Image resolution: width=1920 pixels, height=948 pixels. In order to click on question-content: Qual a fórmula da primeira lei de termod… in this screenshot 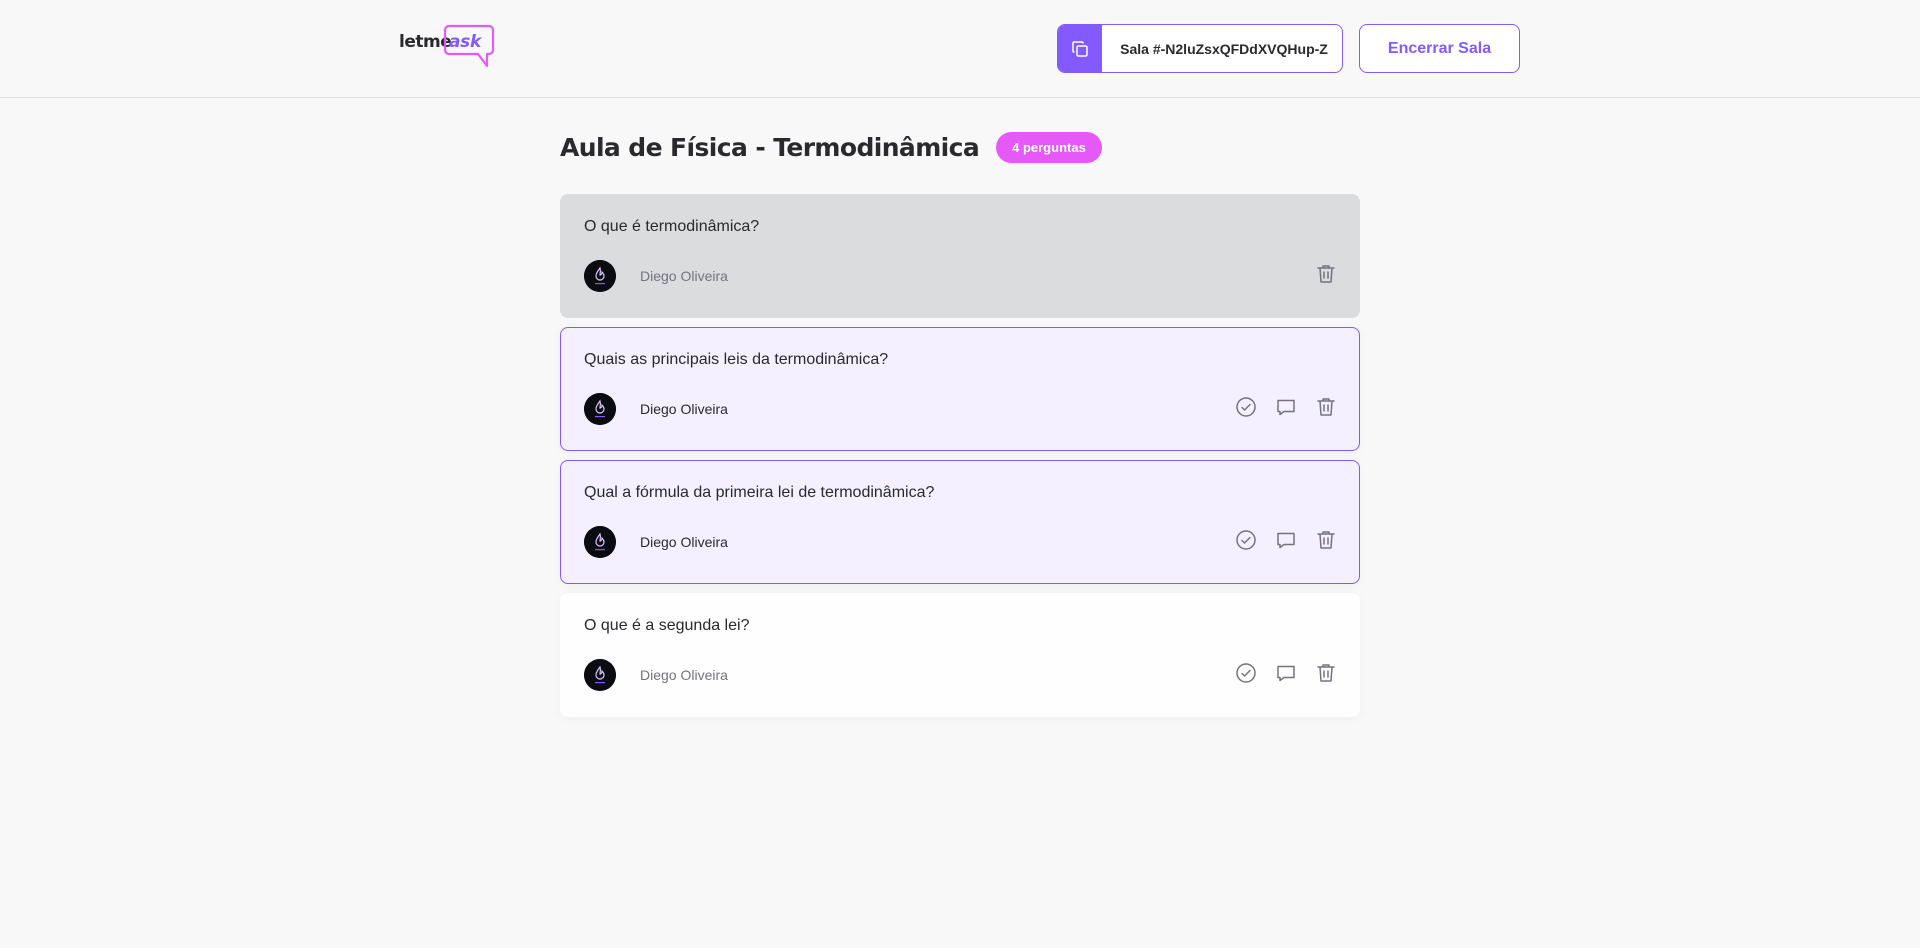, I will do `click(759, 492)`.